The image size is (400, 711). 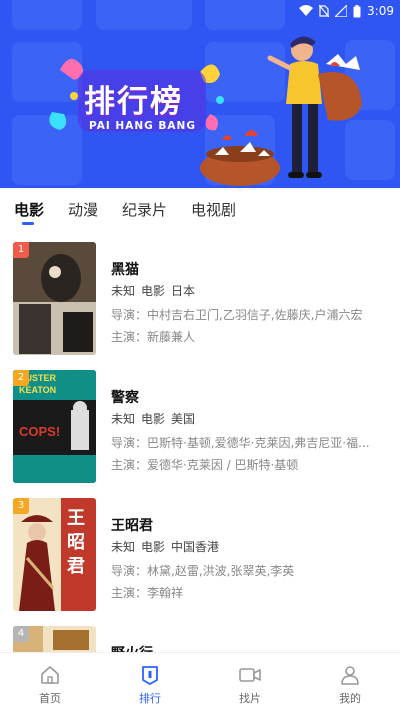 What do you see at coordinates (350, 675) in the screenshot?
I see `user-icon` at bounding box center [350, 675].